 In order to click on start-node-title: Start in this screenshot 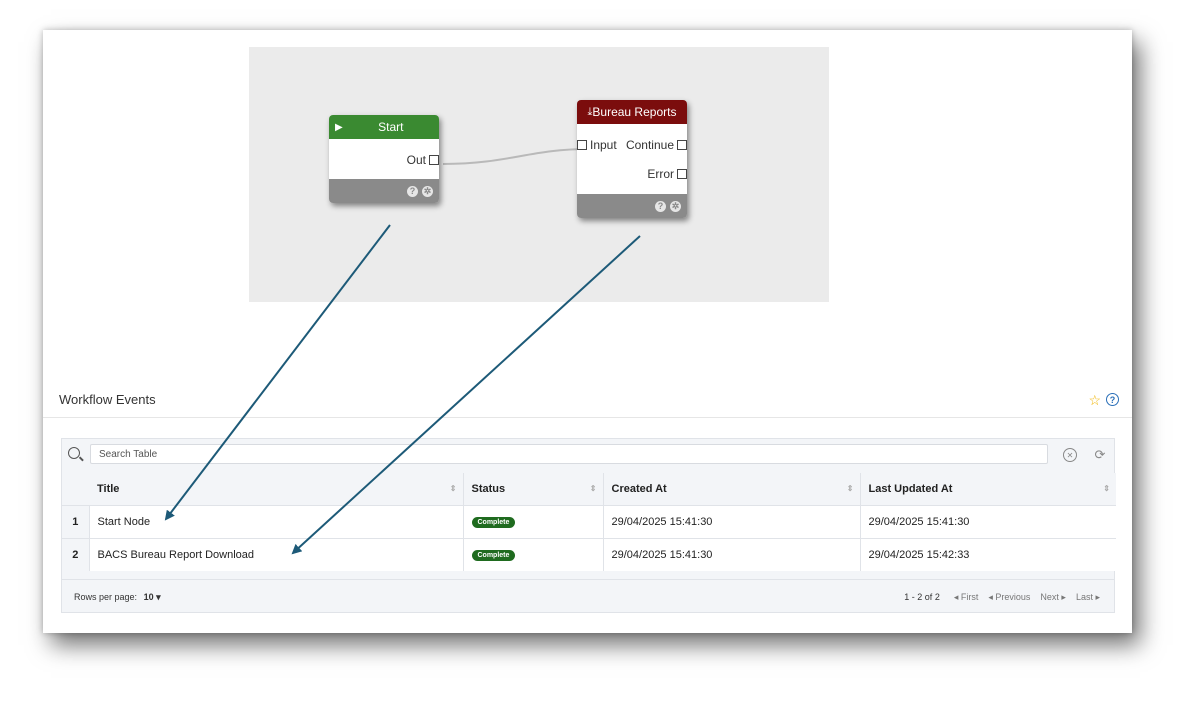, I will do `click(391, 127)`.